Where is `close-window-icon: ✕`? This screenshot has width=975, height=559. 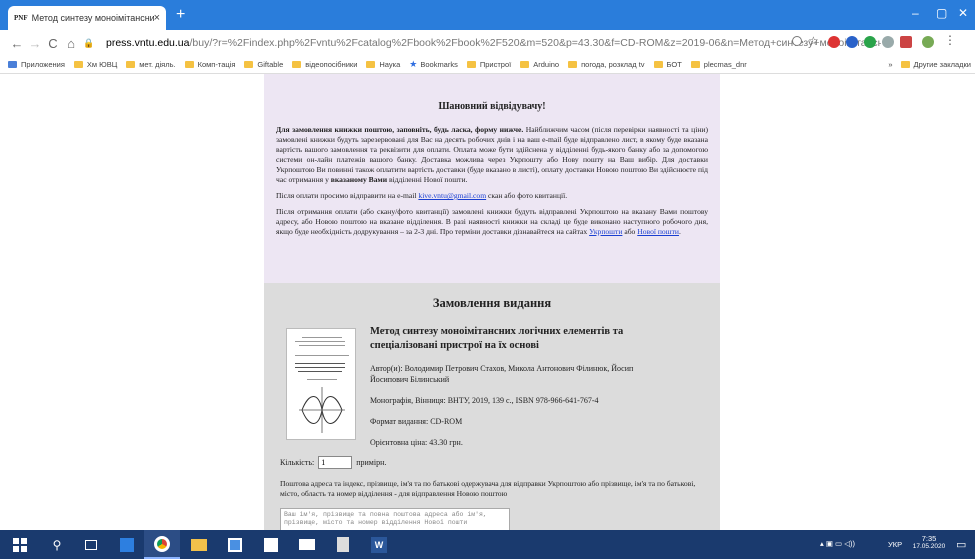
close-window-icon: ✕ is located at coordinates (963, 13).